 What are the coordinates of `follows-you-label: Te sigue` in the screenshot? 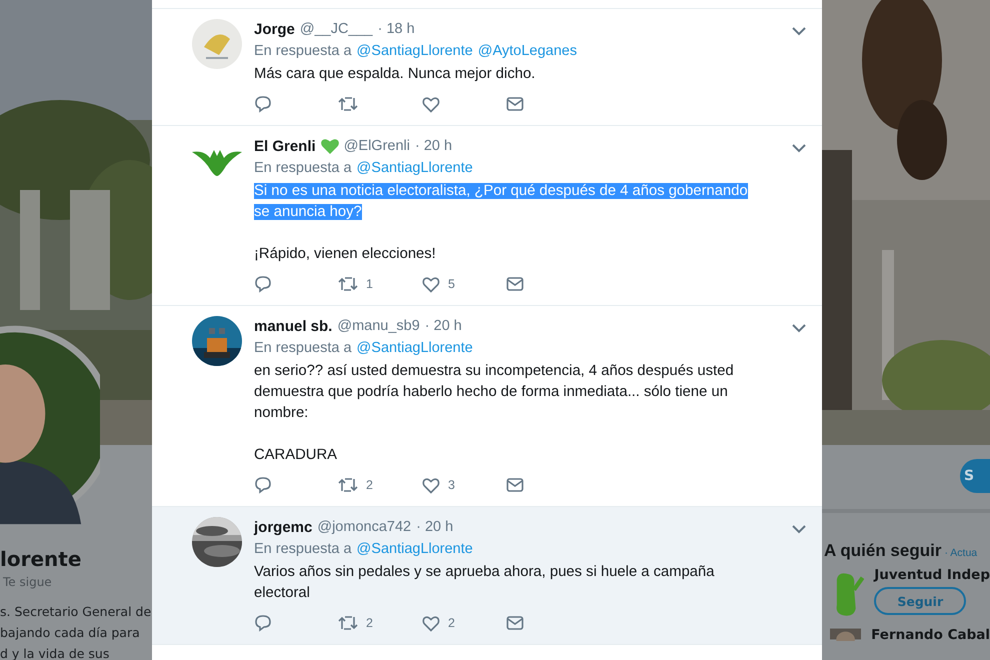 It's located at (27, 582).